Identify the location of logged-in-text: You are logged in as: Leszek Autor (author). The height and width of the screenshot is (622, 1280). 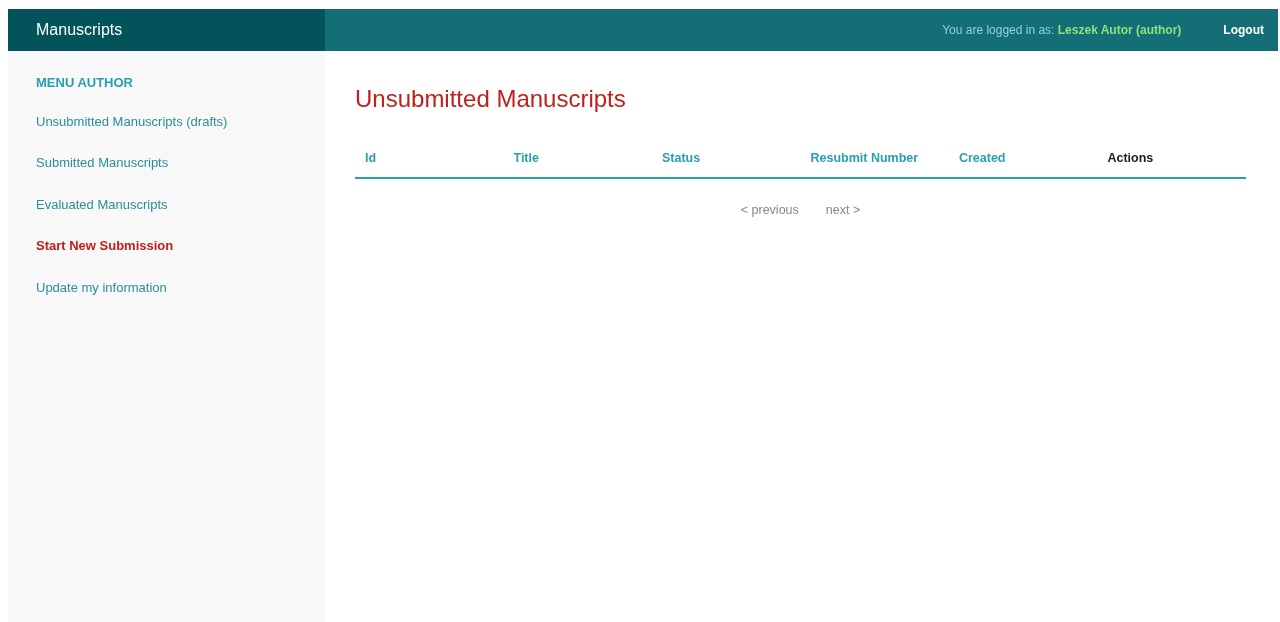
(1062, 30).